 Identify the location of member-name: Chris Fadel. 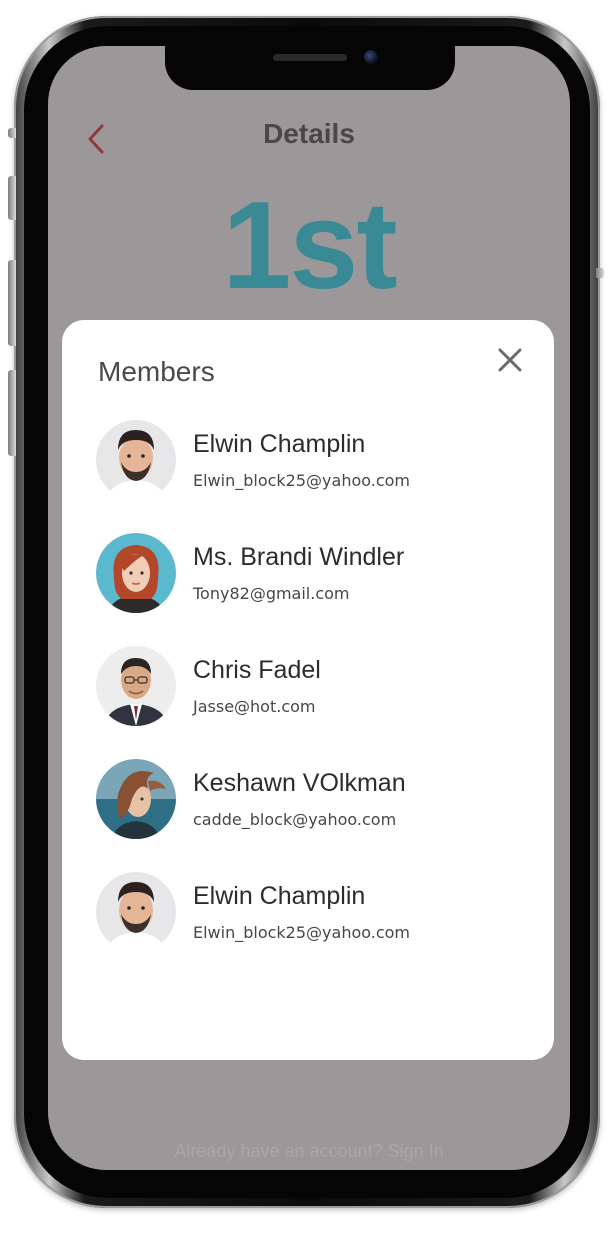
(257, 670).